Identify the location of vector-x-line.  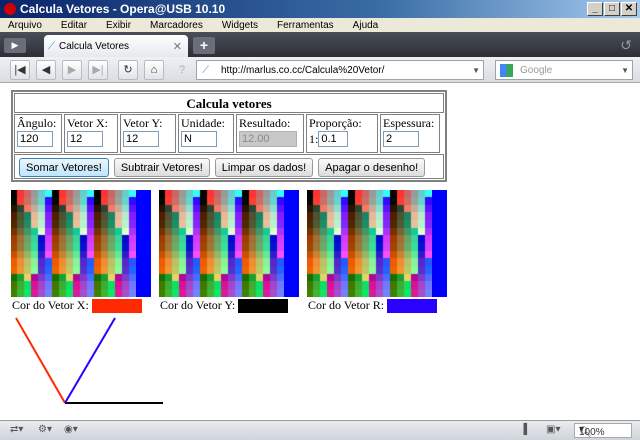
(40, 360).